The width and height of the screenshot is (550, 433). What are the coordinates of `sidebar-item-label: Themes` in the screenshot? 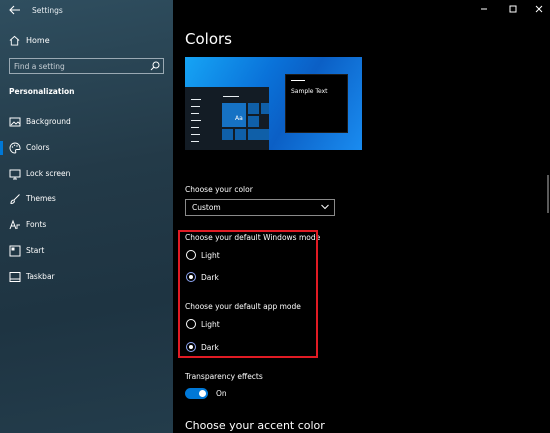 It's located at (41, 198).